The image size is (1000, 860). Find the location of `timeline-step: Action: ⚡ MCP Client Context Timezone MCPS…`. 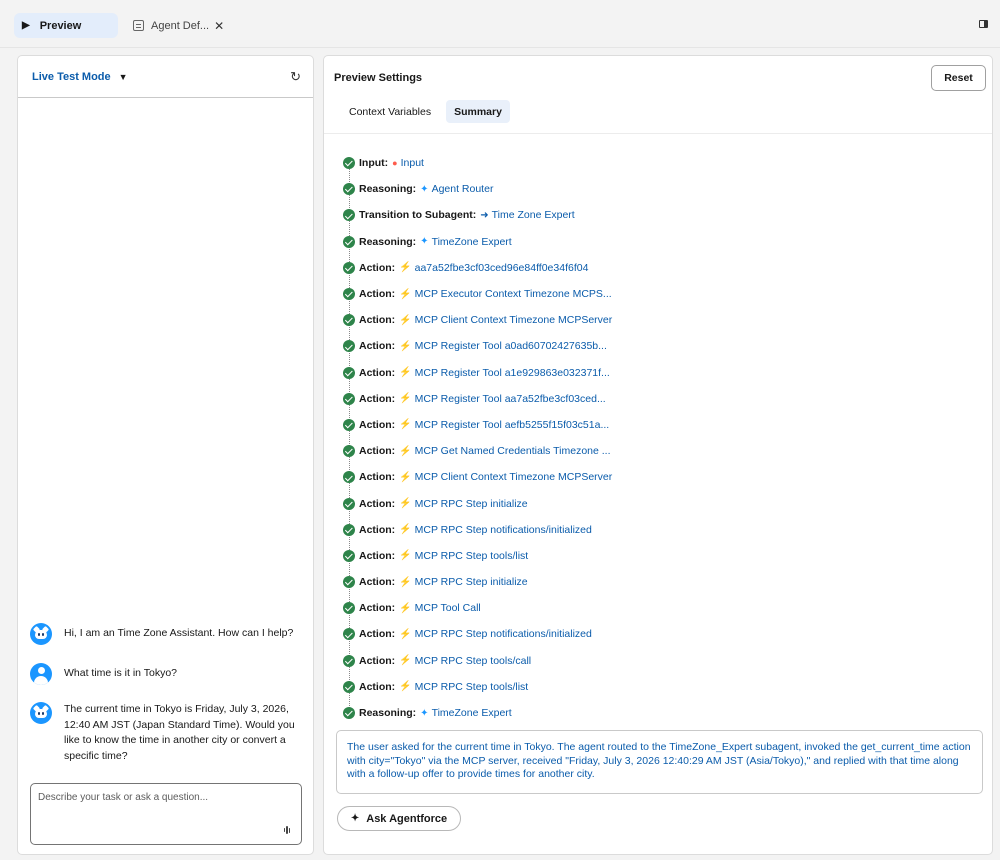

timeline-step: Action: ⚡ MCP Client Context Timezone MCPS… is located at coordinates (663, 477).